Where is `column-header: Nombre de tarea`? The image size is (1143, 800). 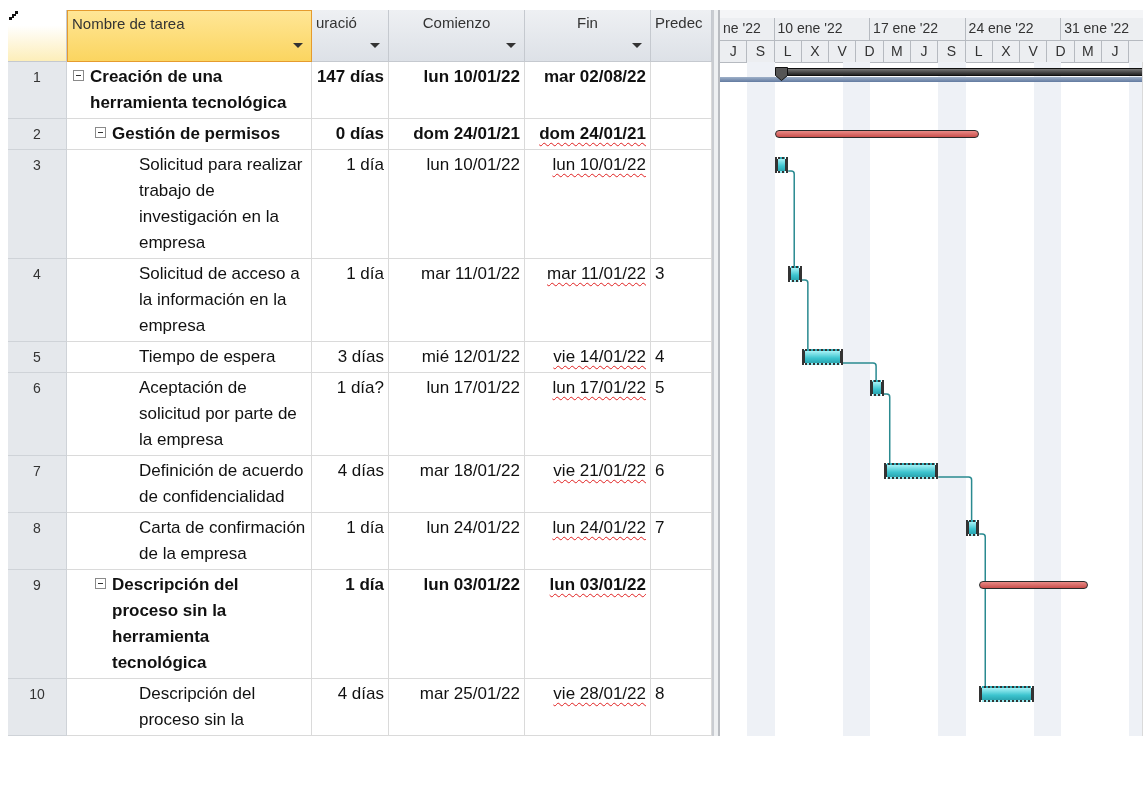 column-header: Nombre de tarea is located at coordinates (189, 36).